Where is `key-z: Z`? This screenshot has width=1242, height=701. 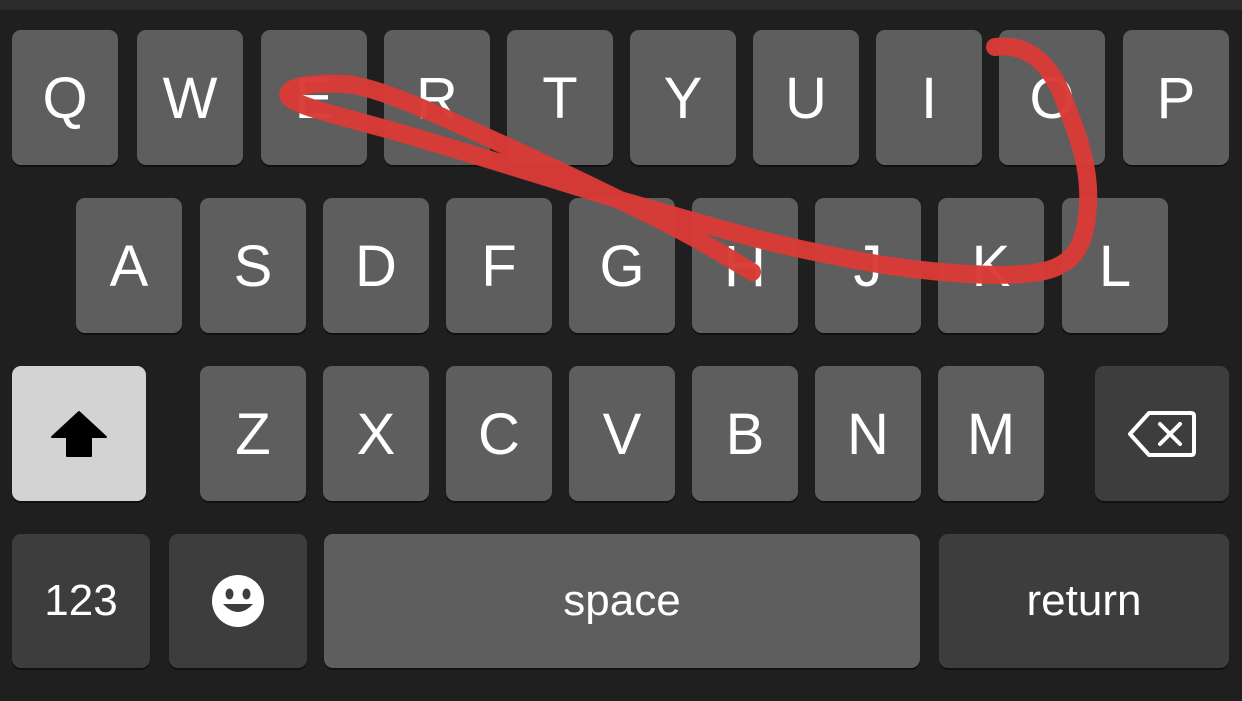 key-z: Z is located at coordinates (253, 433).